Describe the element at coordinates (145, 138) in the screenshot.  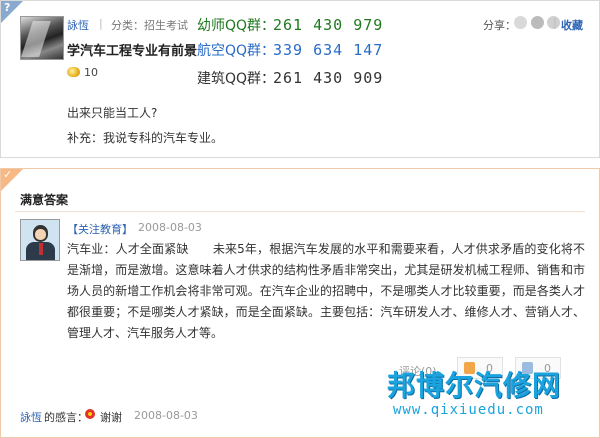
I see `question-supplement: 补充：我说专科的汽车专业。` at that location.